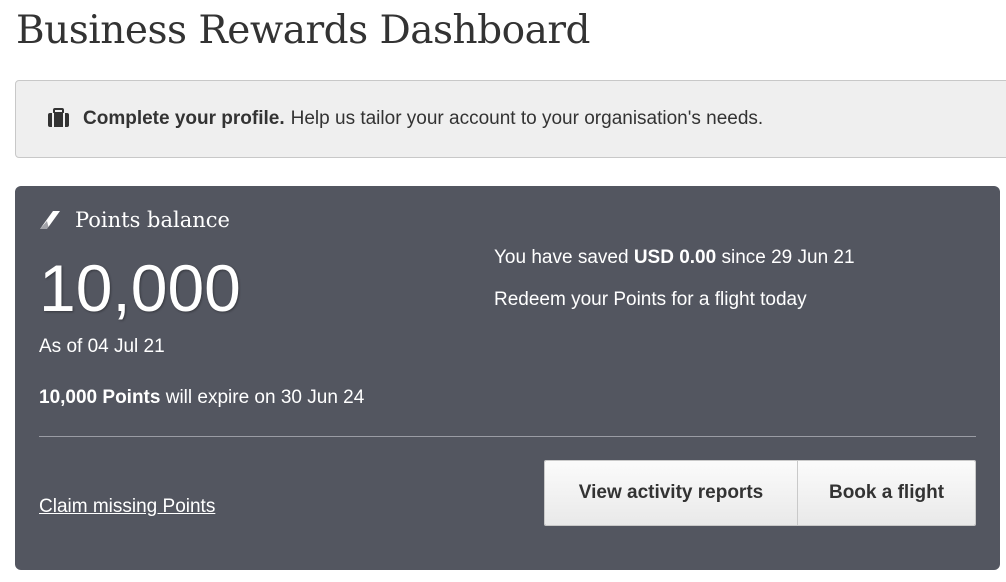  What do you see at coordinates (152, 220) in the screenshot?
I see `card-title: Points balance` at bounding box center [152, 220].